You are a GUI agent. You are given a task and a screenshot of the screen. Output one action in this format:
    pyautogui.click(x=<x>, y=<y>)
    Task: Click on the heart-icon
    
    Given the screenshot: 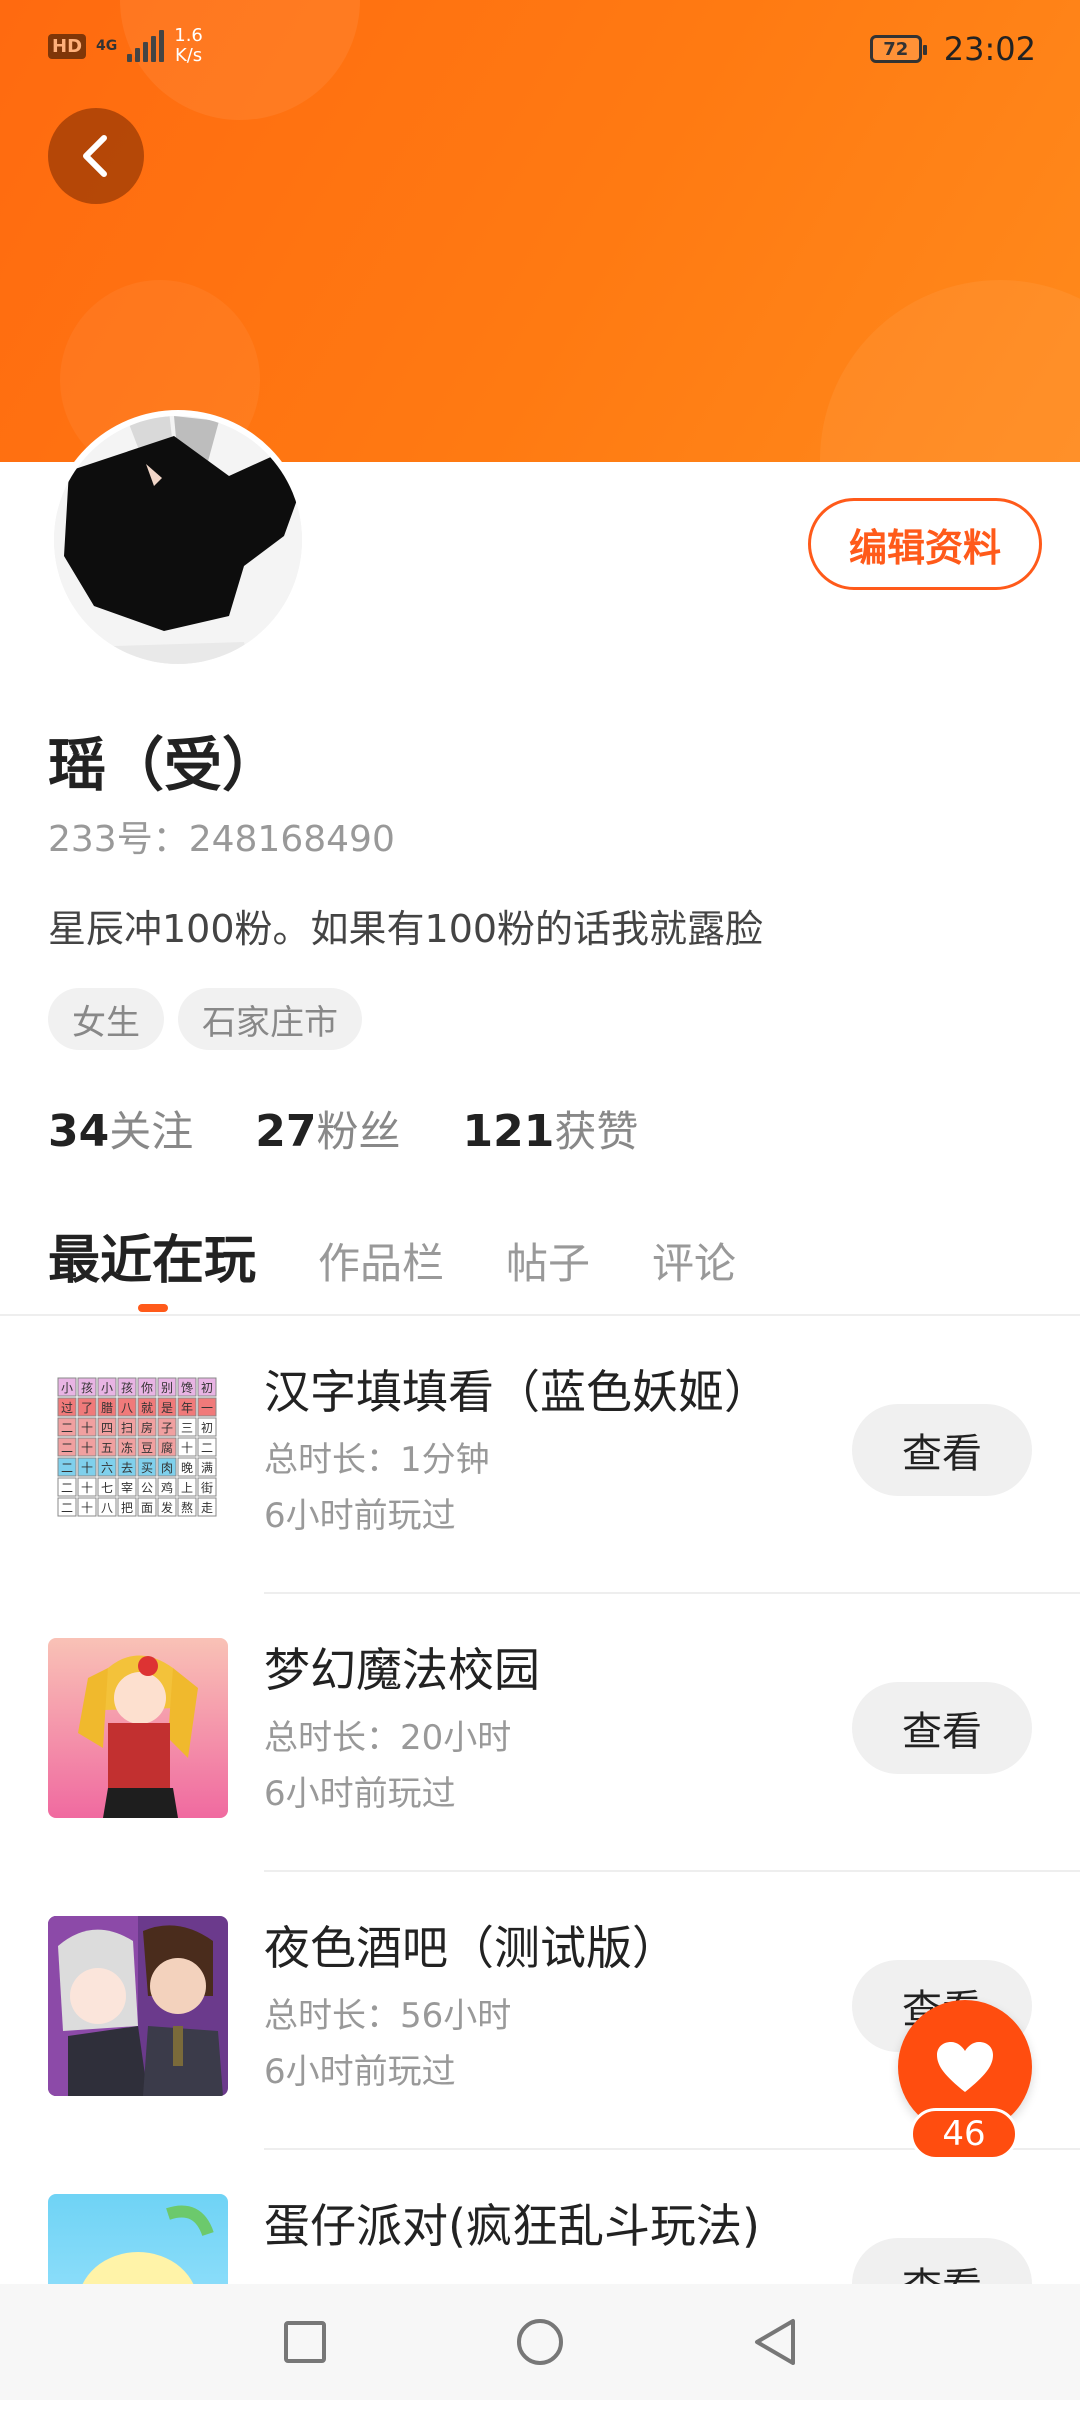 What is the action you would take?
    pyautogui.click(x=965, y=2067)
    